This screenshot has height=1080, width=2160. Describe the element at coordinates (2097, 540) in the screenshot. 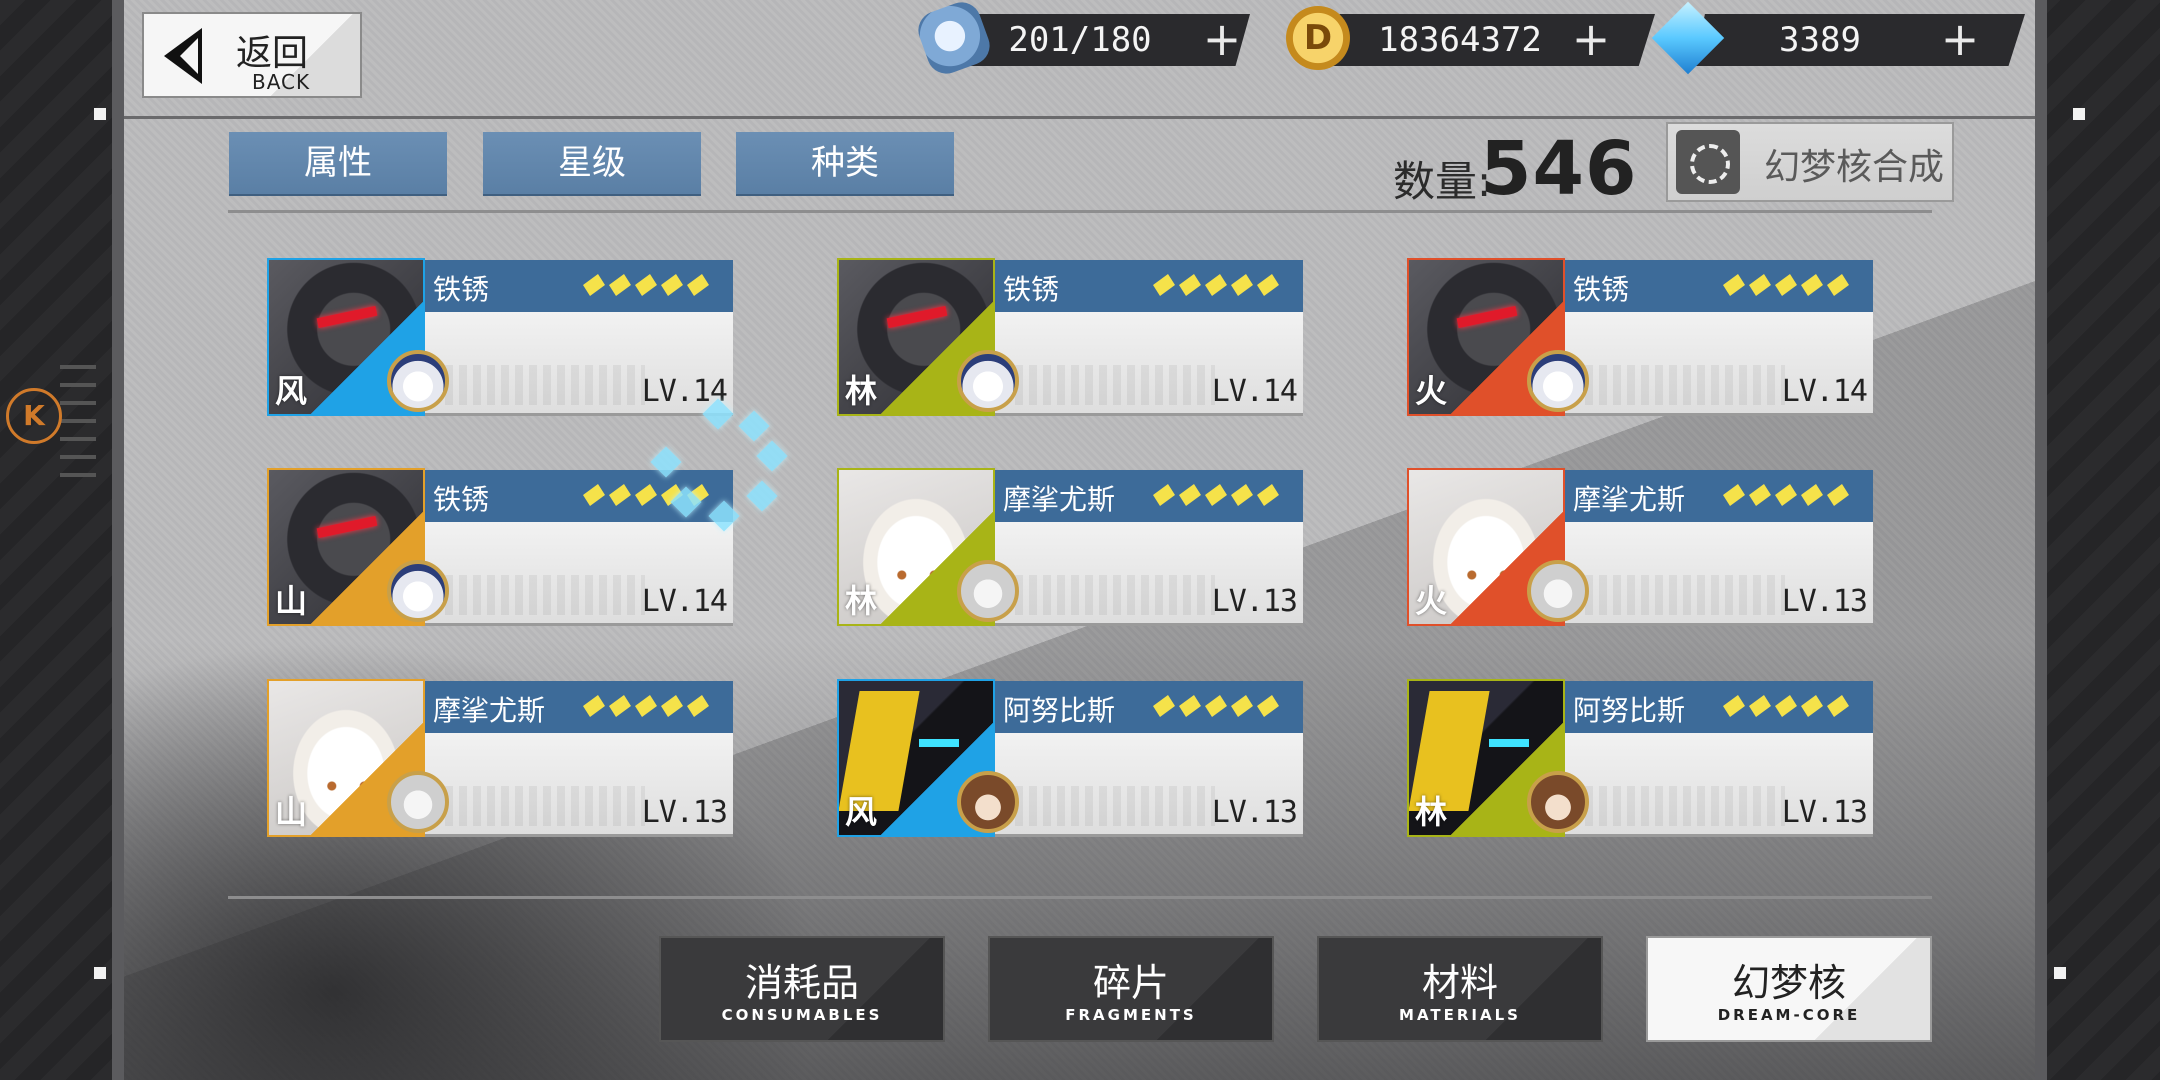

I see `right-frame` at that location.